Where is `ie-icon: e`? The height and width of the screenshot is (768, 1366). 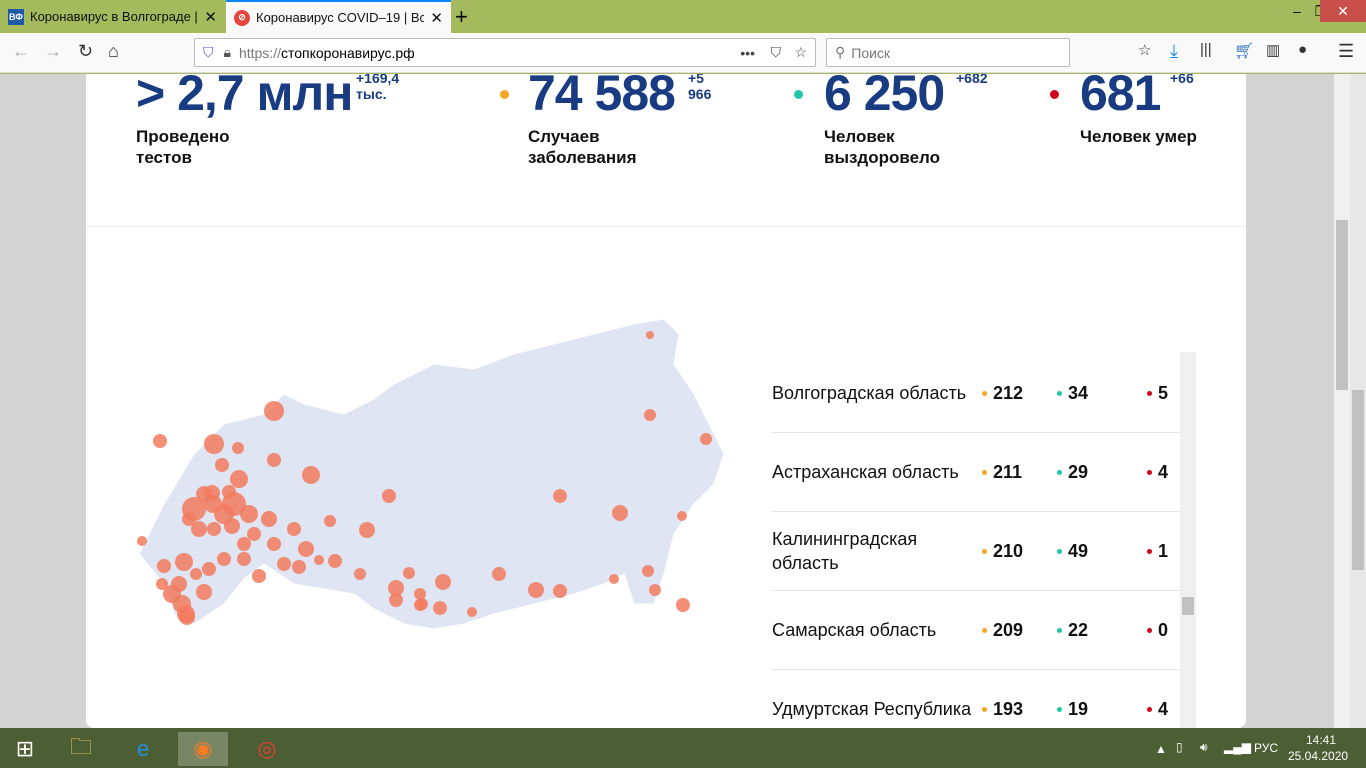
ie-icon: e is located at coordinates (143, 749).